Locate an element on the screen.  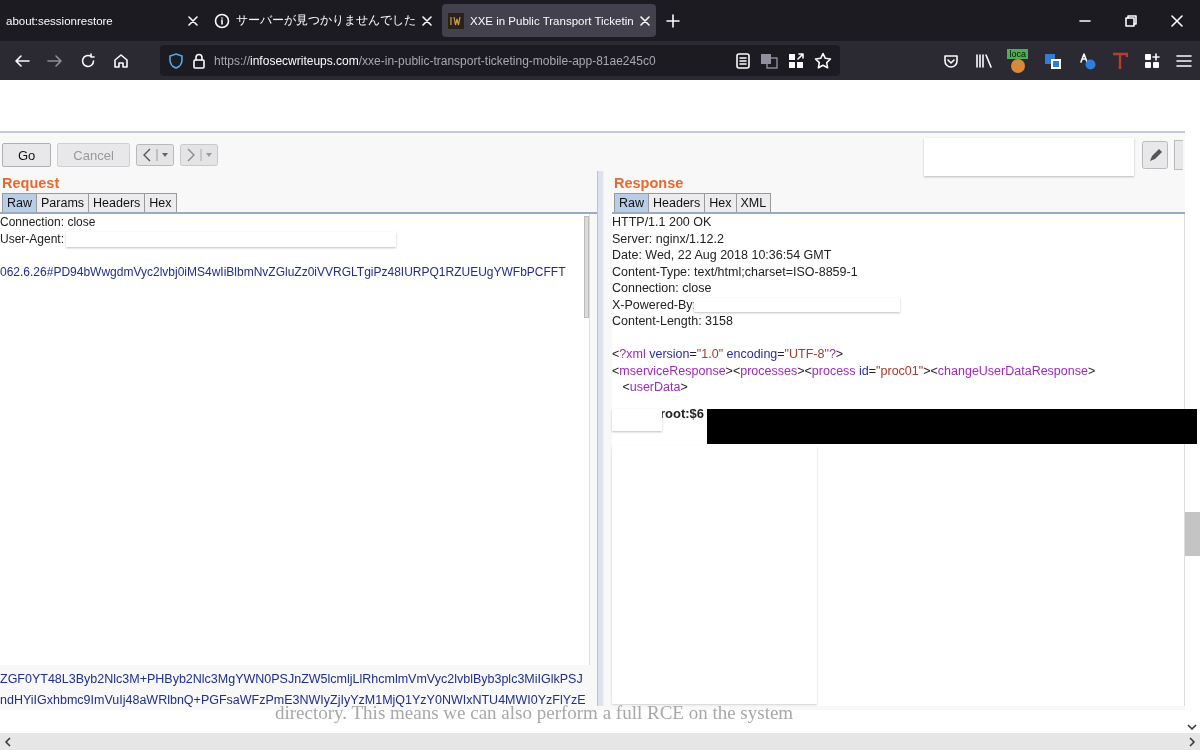
response-line: X-Powered-By: is located at coordinates (654, 304).